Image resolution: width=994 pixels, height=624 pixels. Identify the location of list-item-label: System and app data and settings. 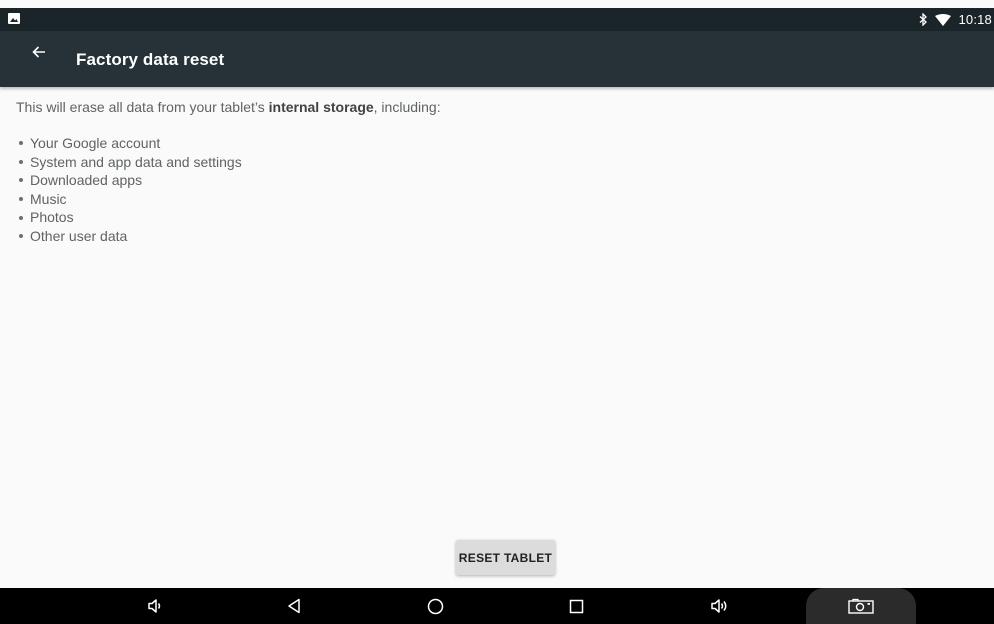
(136, 161).